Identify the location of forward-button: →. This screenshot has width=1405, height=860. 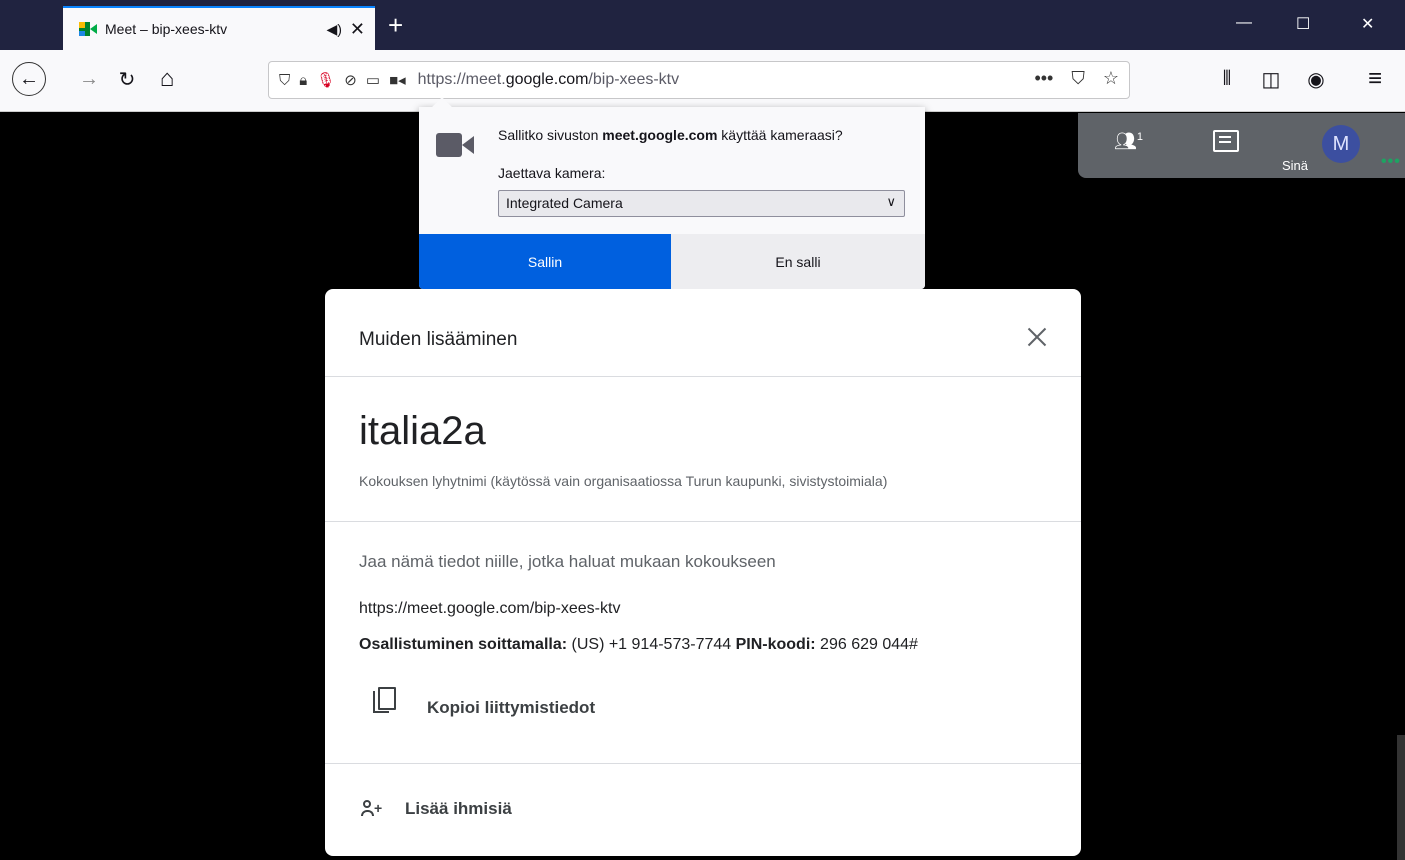
(89, 79).